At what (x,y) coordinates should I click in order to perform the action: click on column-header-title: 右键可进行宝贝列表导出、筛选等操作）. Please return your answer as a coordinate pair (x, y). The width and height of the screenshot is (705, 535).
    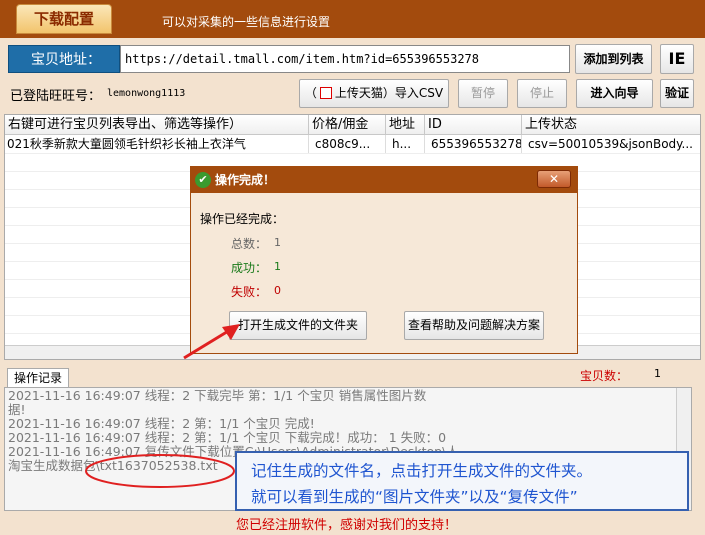
    Looking at the image, I should click on (157, 125).